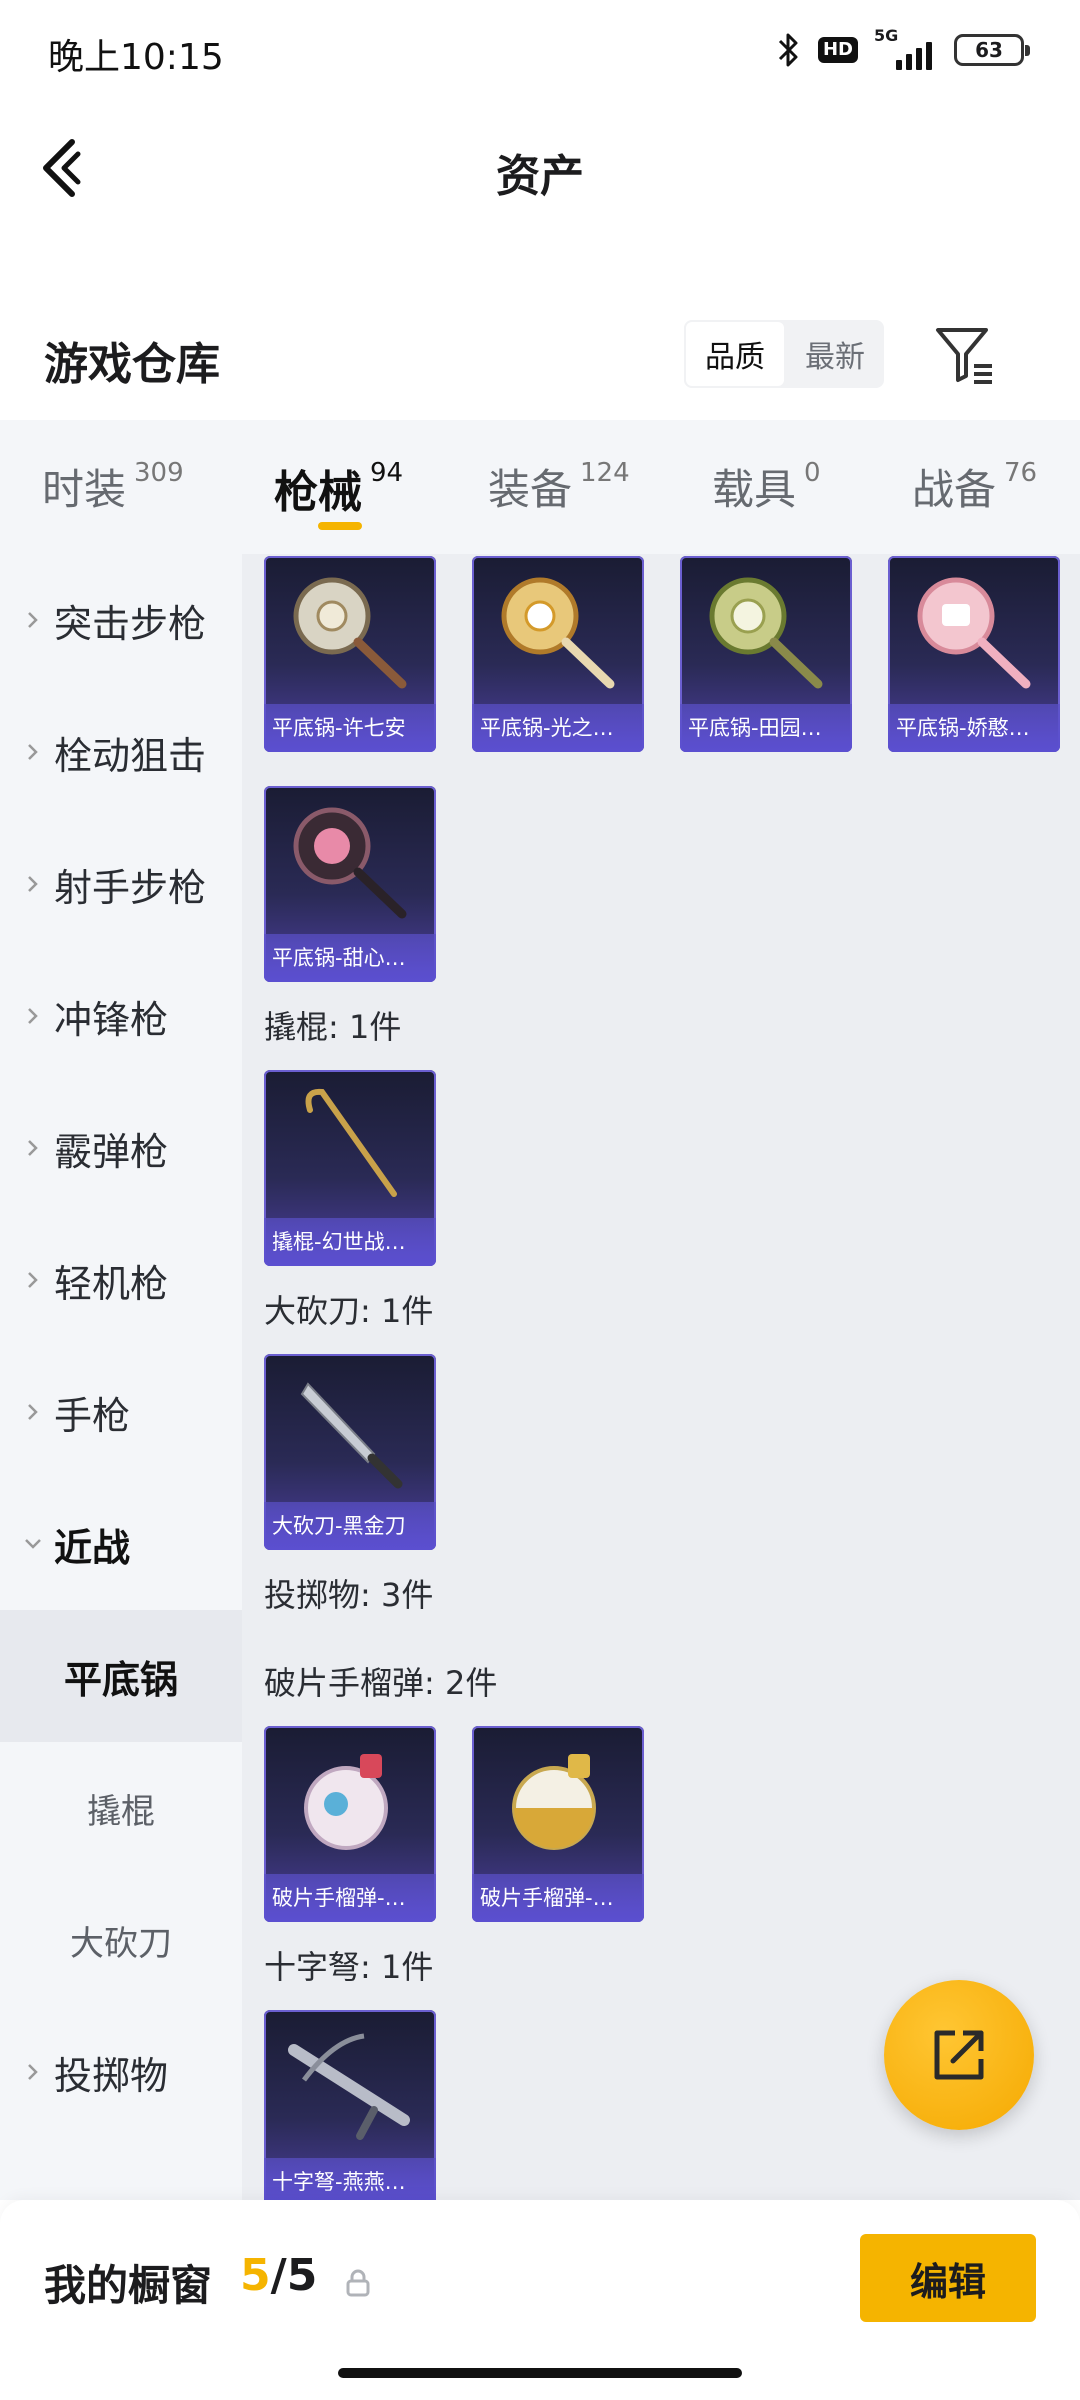  I want to click on showcase-count: 5/5, so click(278, 2275).